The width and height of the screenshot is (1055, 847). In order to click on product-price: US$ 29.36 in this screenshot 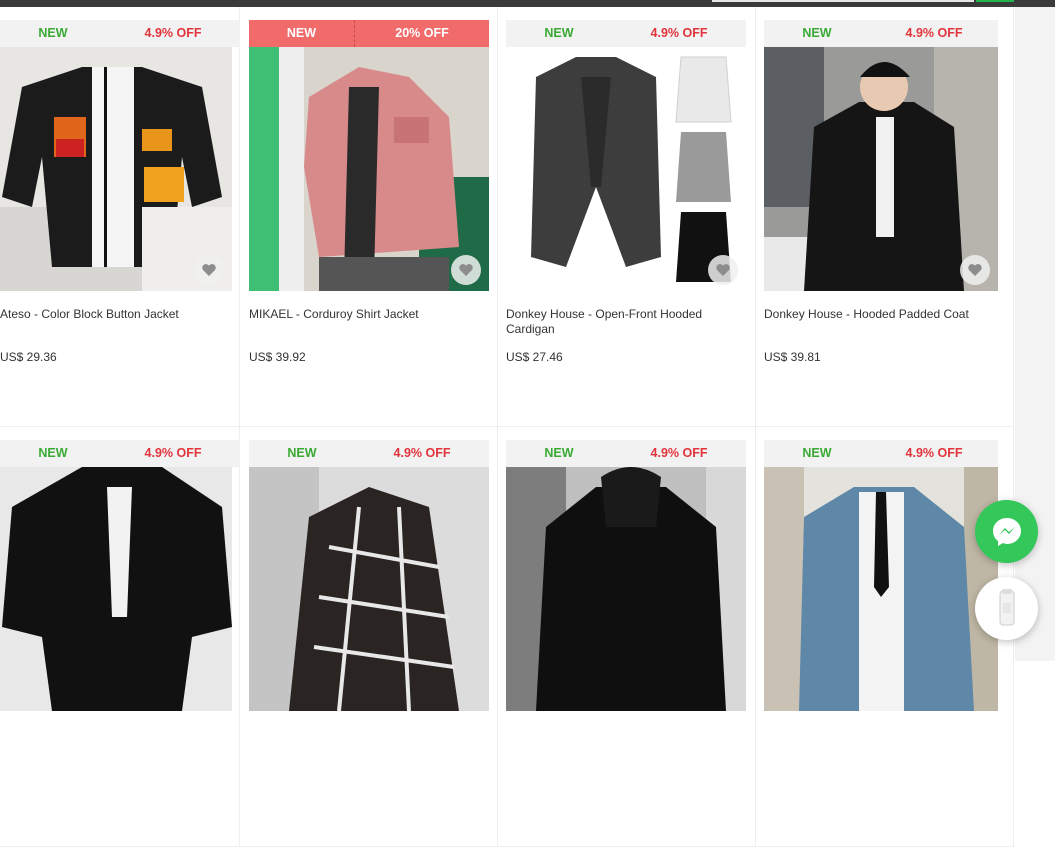, I will do `click(28, 357)`.